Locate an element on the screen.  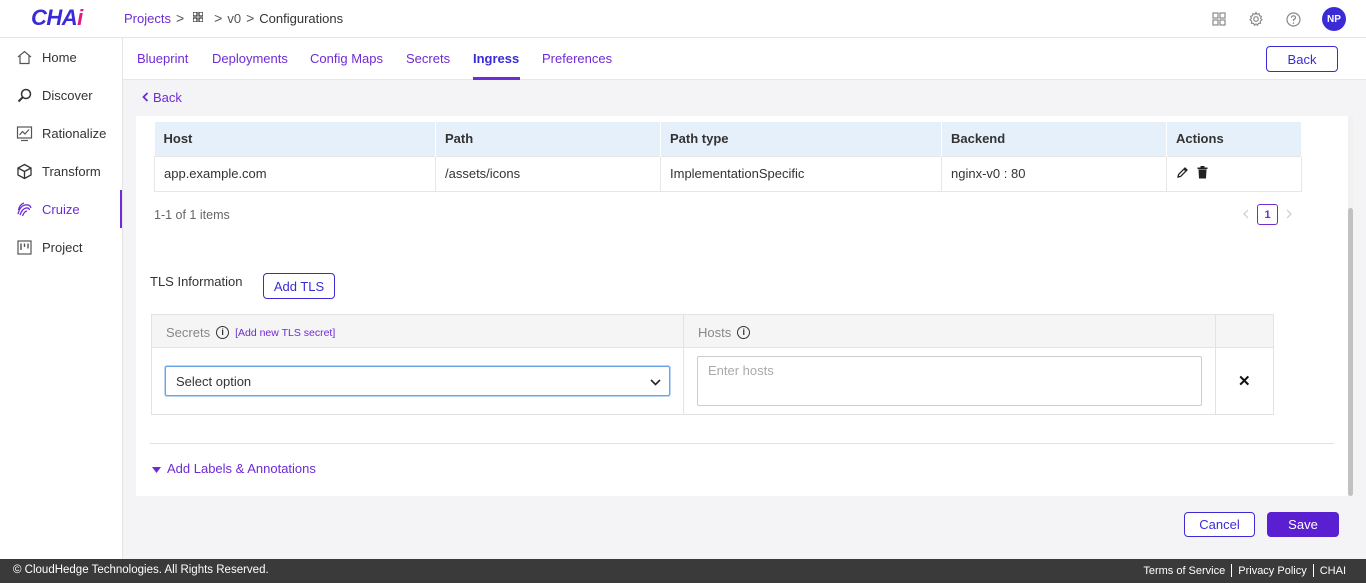
back-link: Back is located at coordinates (162, 97).